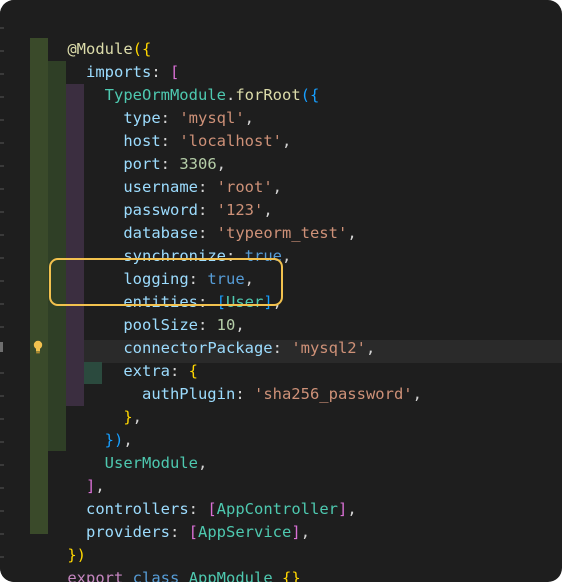  Describe the element at coordinates (212, 95) in the screenshot. I see `code-line-3: TypeOrmModule.forRoot({` at that location.